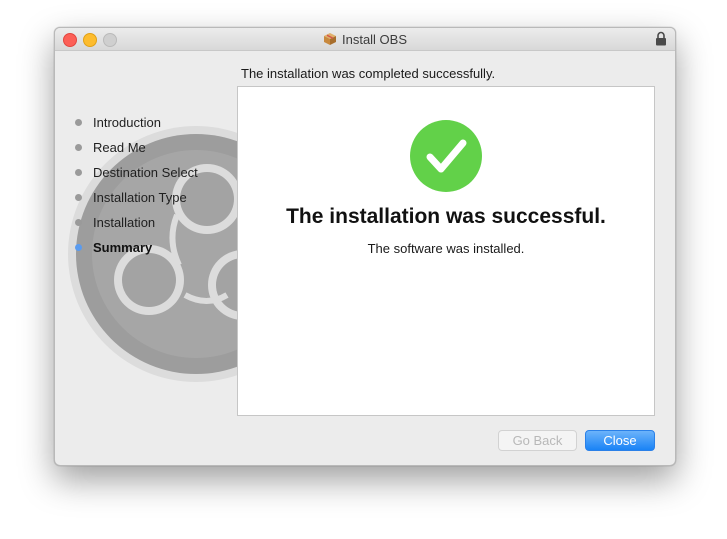  I want to click on package-icon, so click(329, 39).